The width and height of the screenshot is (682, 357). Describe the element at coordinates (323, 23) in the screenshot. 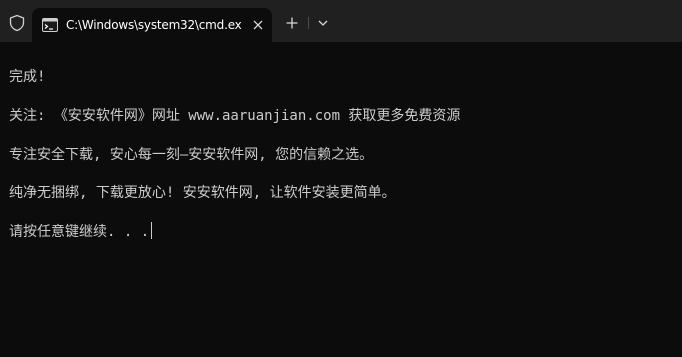

I see `chevron-down-icon` at that location.